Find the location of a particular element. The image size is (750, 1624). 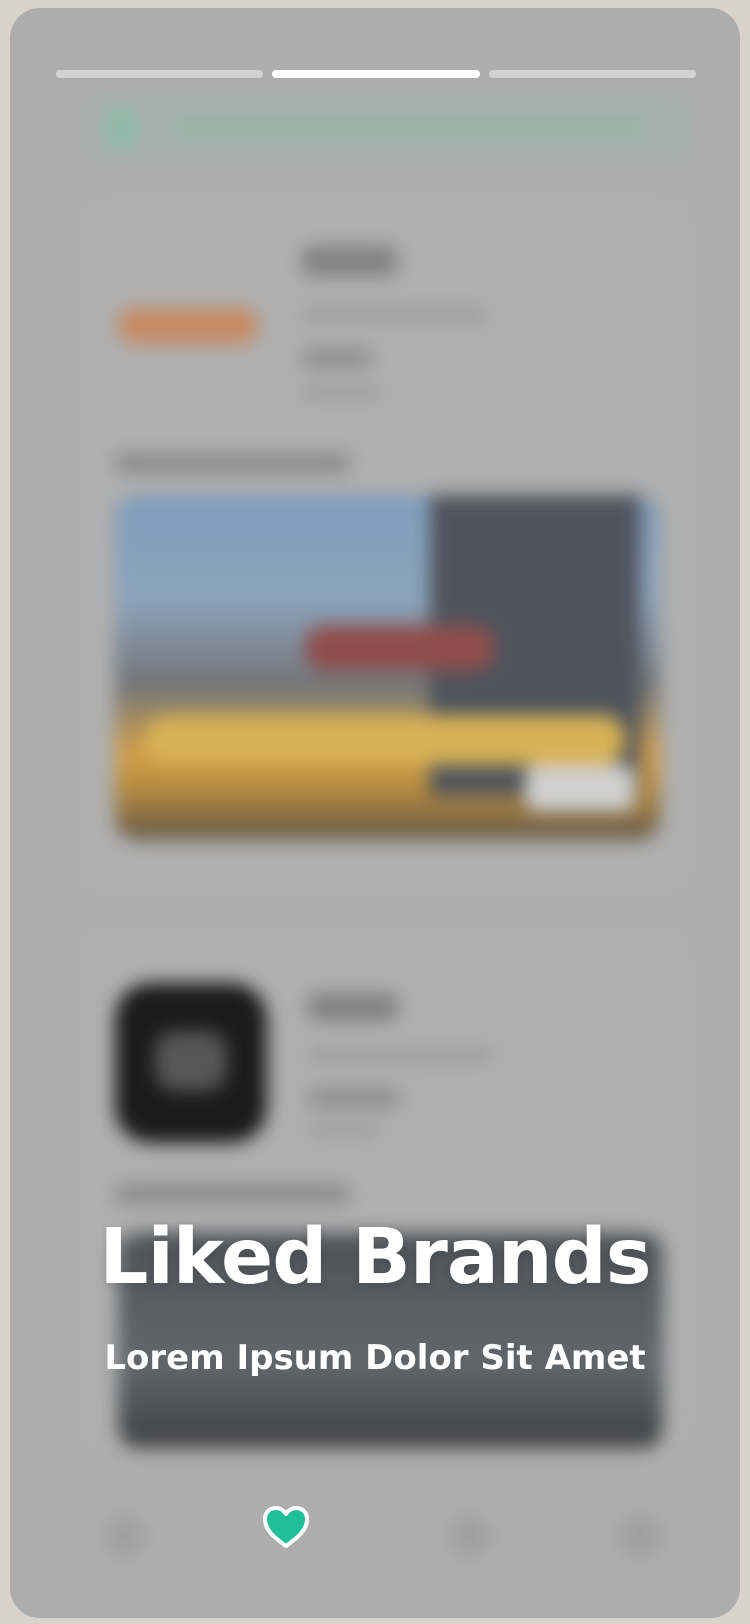

story-progress-bar is located at coordinates (376, 74).